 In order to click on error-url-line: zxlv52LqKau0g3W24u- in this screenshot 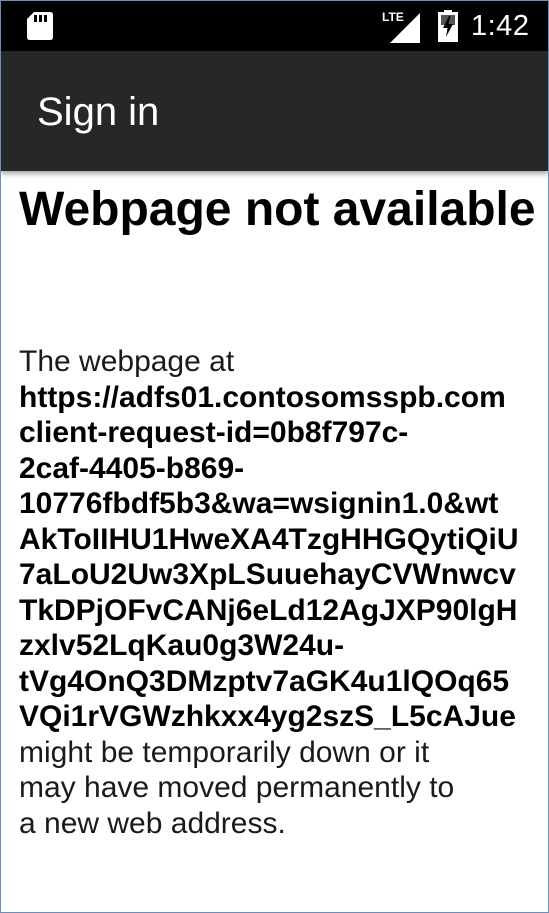, I will do `click(182, 645)`.